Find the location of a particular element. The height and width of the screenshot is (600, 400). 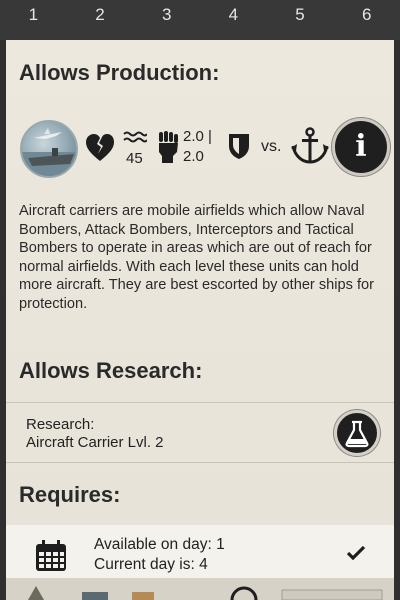

info-button: i is located at coordinates (361, 147).